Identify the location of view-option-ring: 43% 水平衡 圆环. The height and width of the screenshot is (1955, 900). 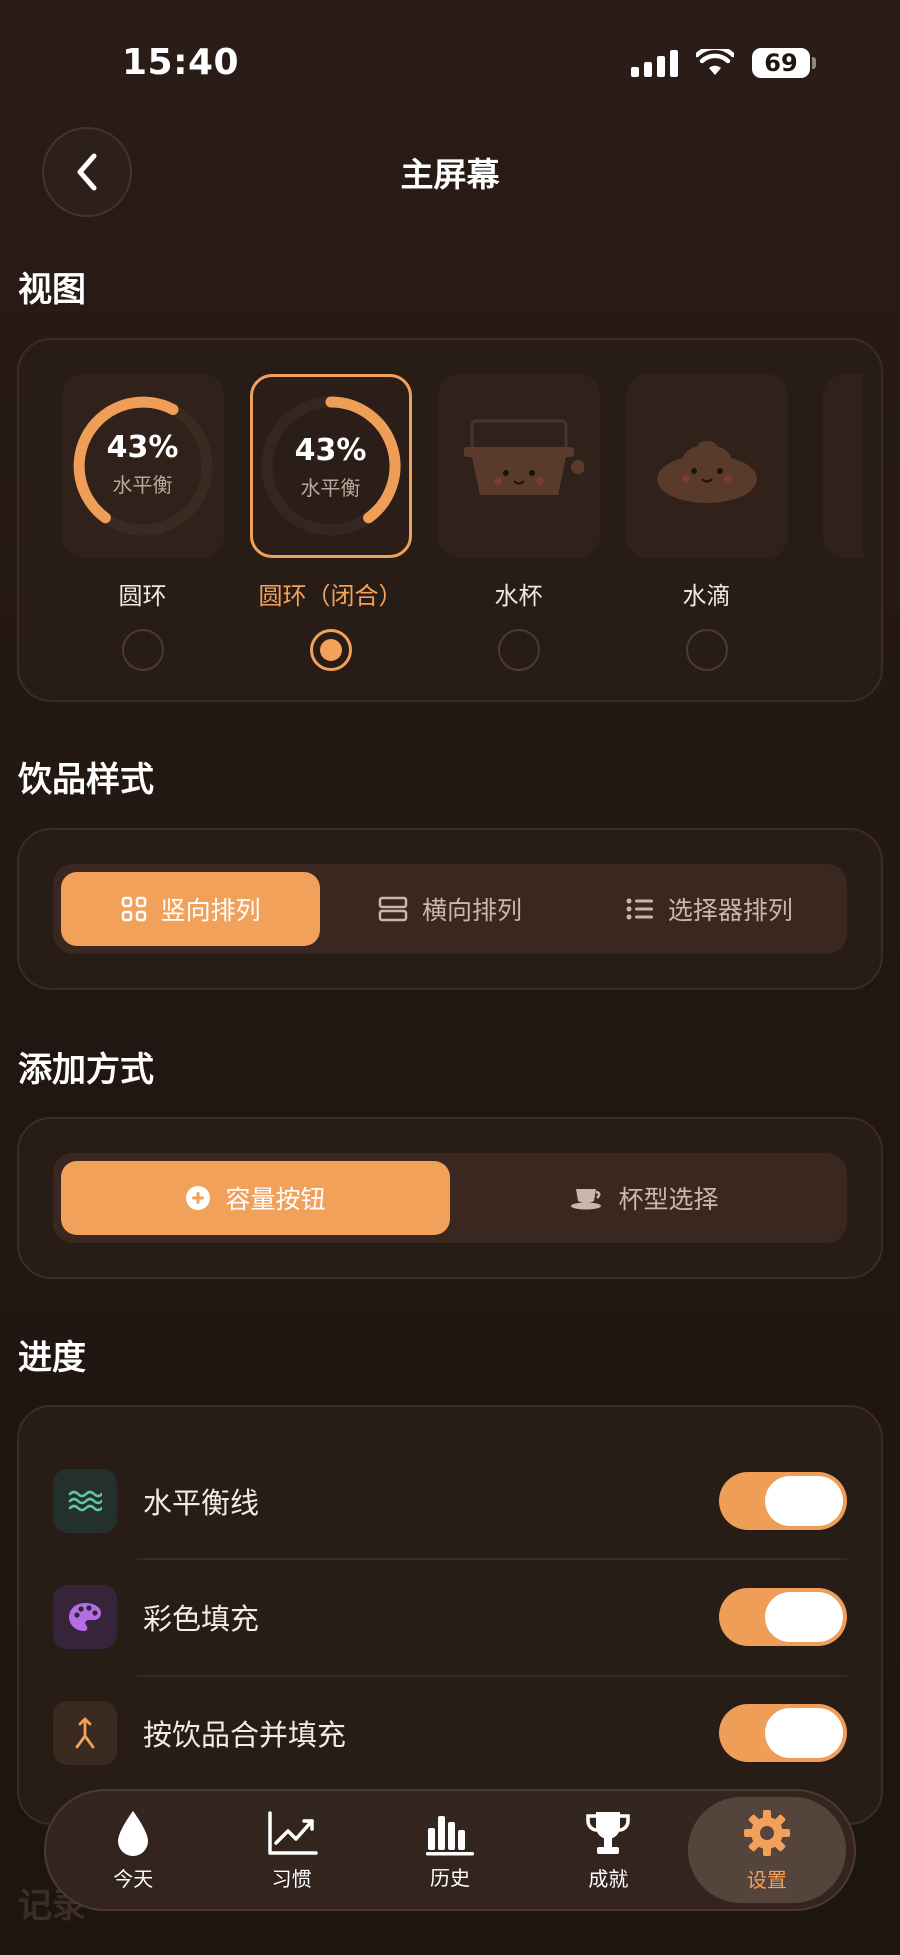
(142, 522).